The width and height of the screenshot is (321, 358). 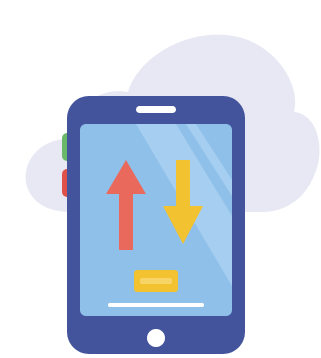 What do you see at coordinates (156, 338) in the screenshot?
I see `home-button` at bounding box center [156, 338].